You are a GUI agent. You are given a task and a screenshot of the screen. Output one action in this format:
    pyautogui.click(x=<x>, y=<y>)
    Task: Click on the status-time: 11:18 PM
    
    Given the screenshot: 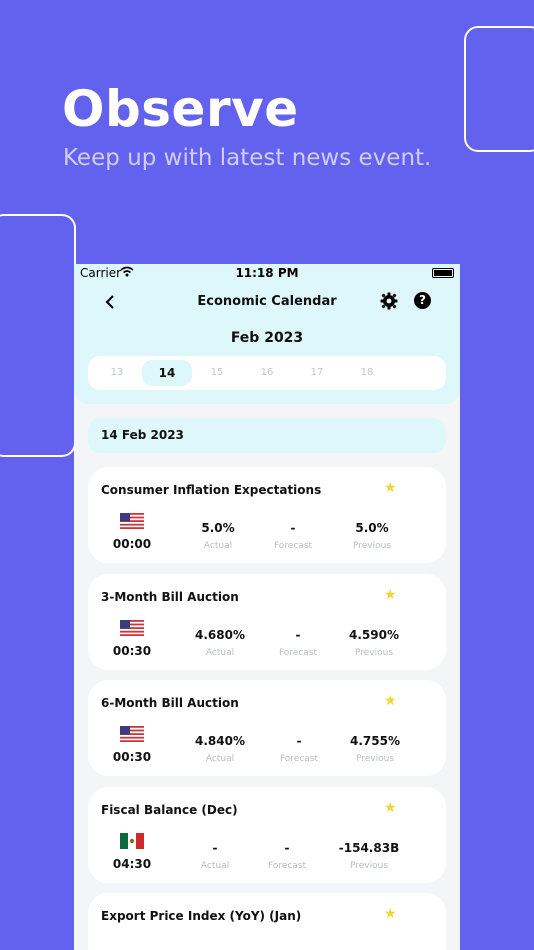 What is the action you would take?
    pyautogui.click(x=267, y=273)
    